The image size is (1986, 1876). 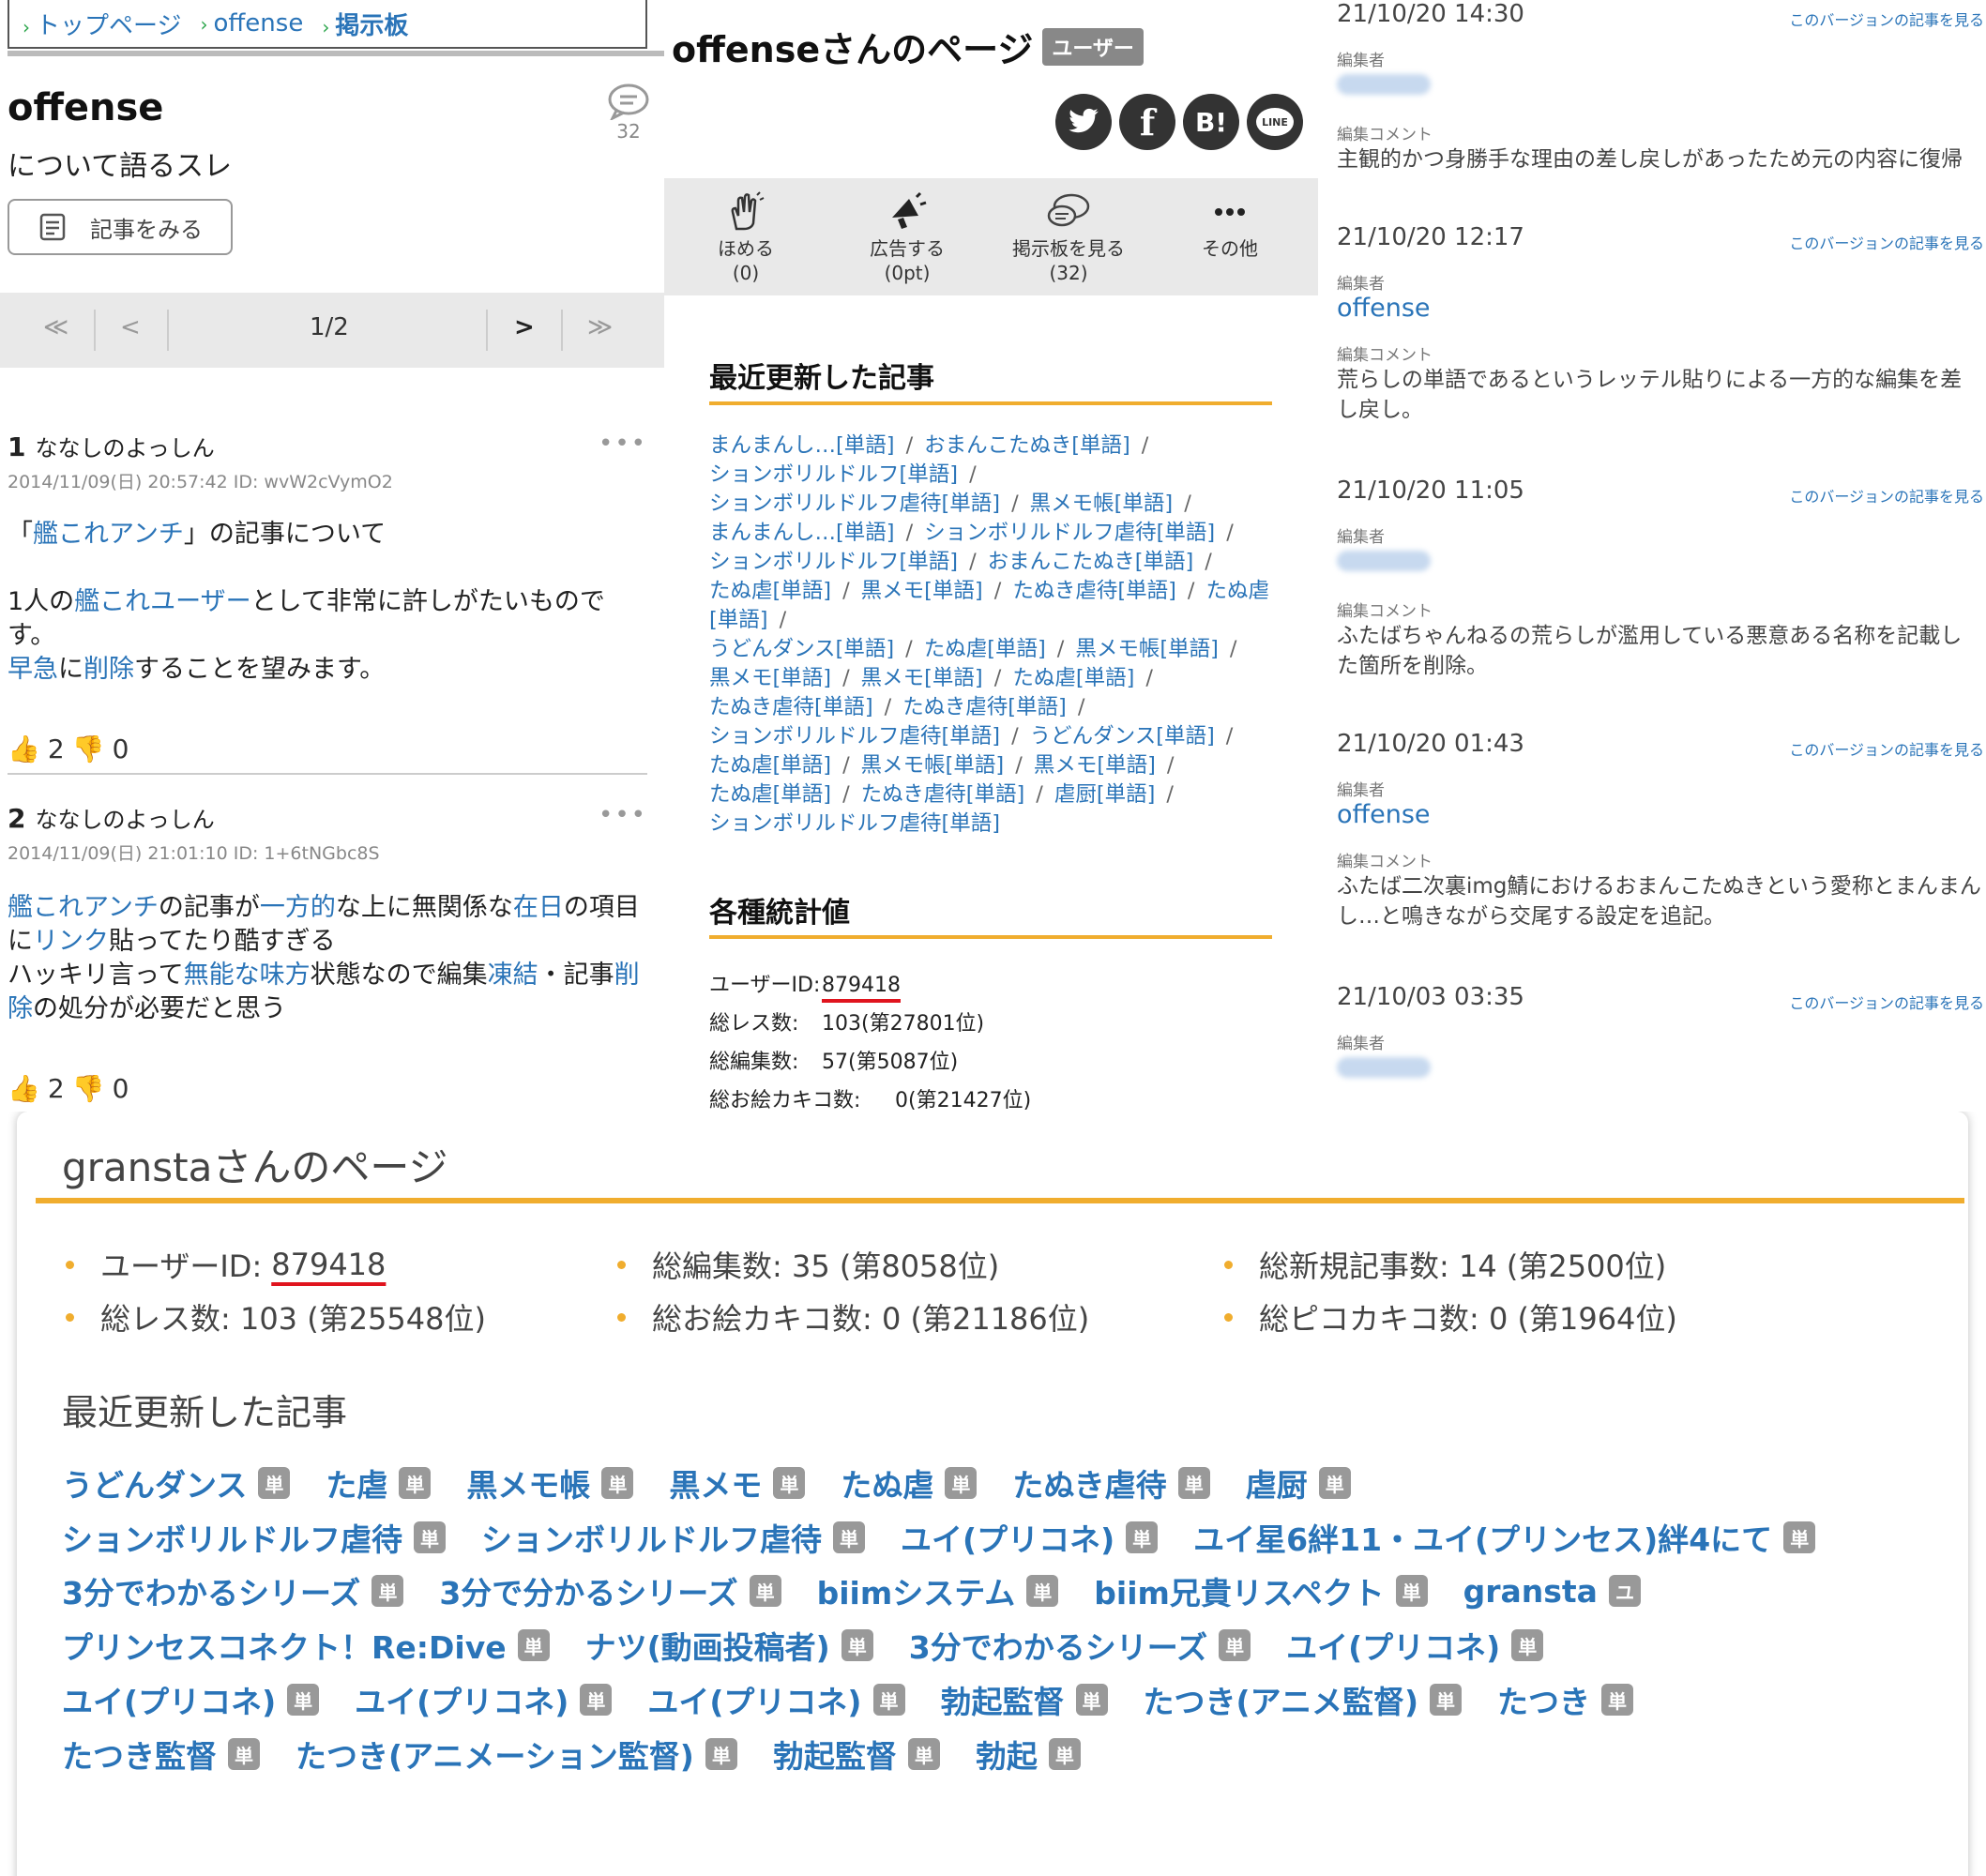 I want to click on post-link: 削除, so click(x=109, y=669).